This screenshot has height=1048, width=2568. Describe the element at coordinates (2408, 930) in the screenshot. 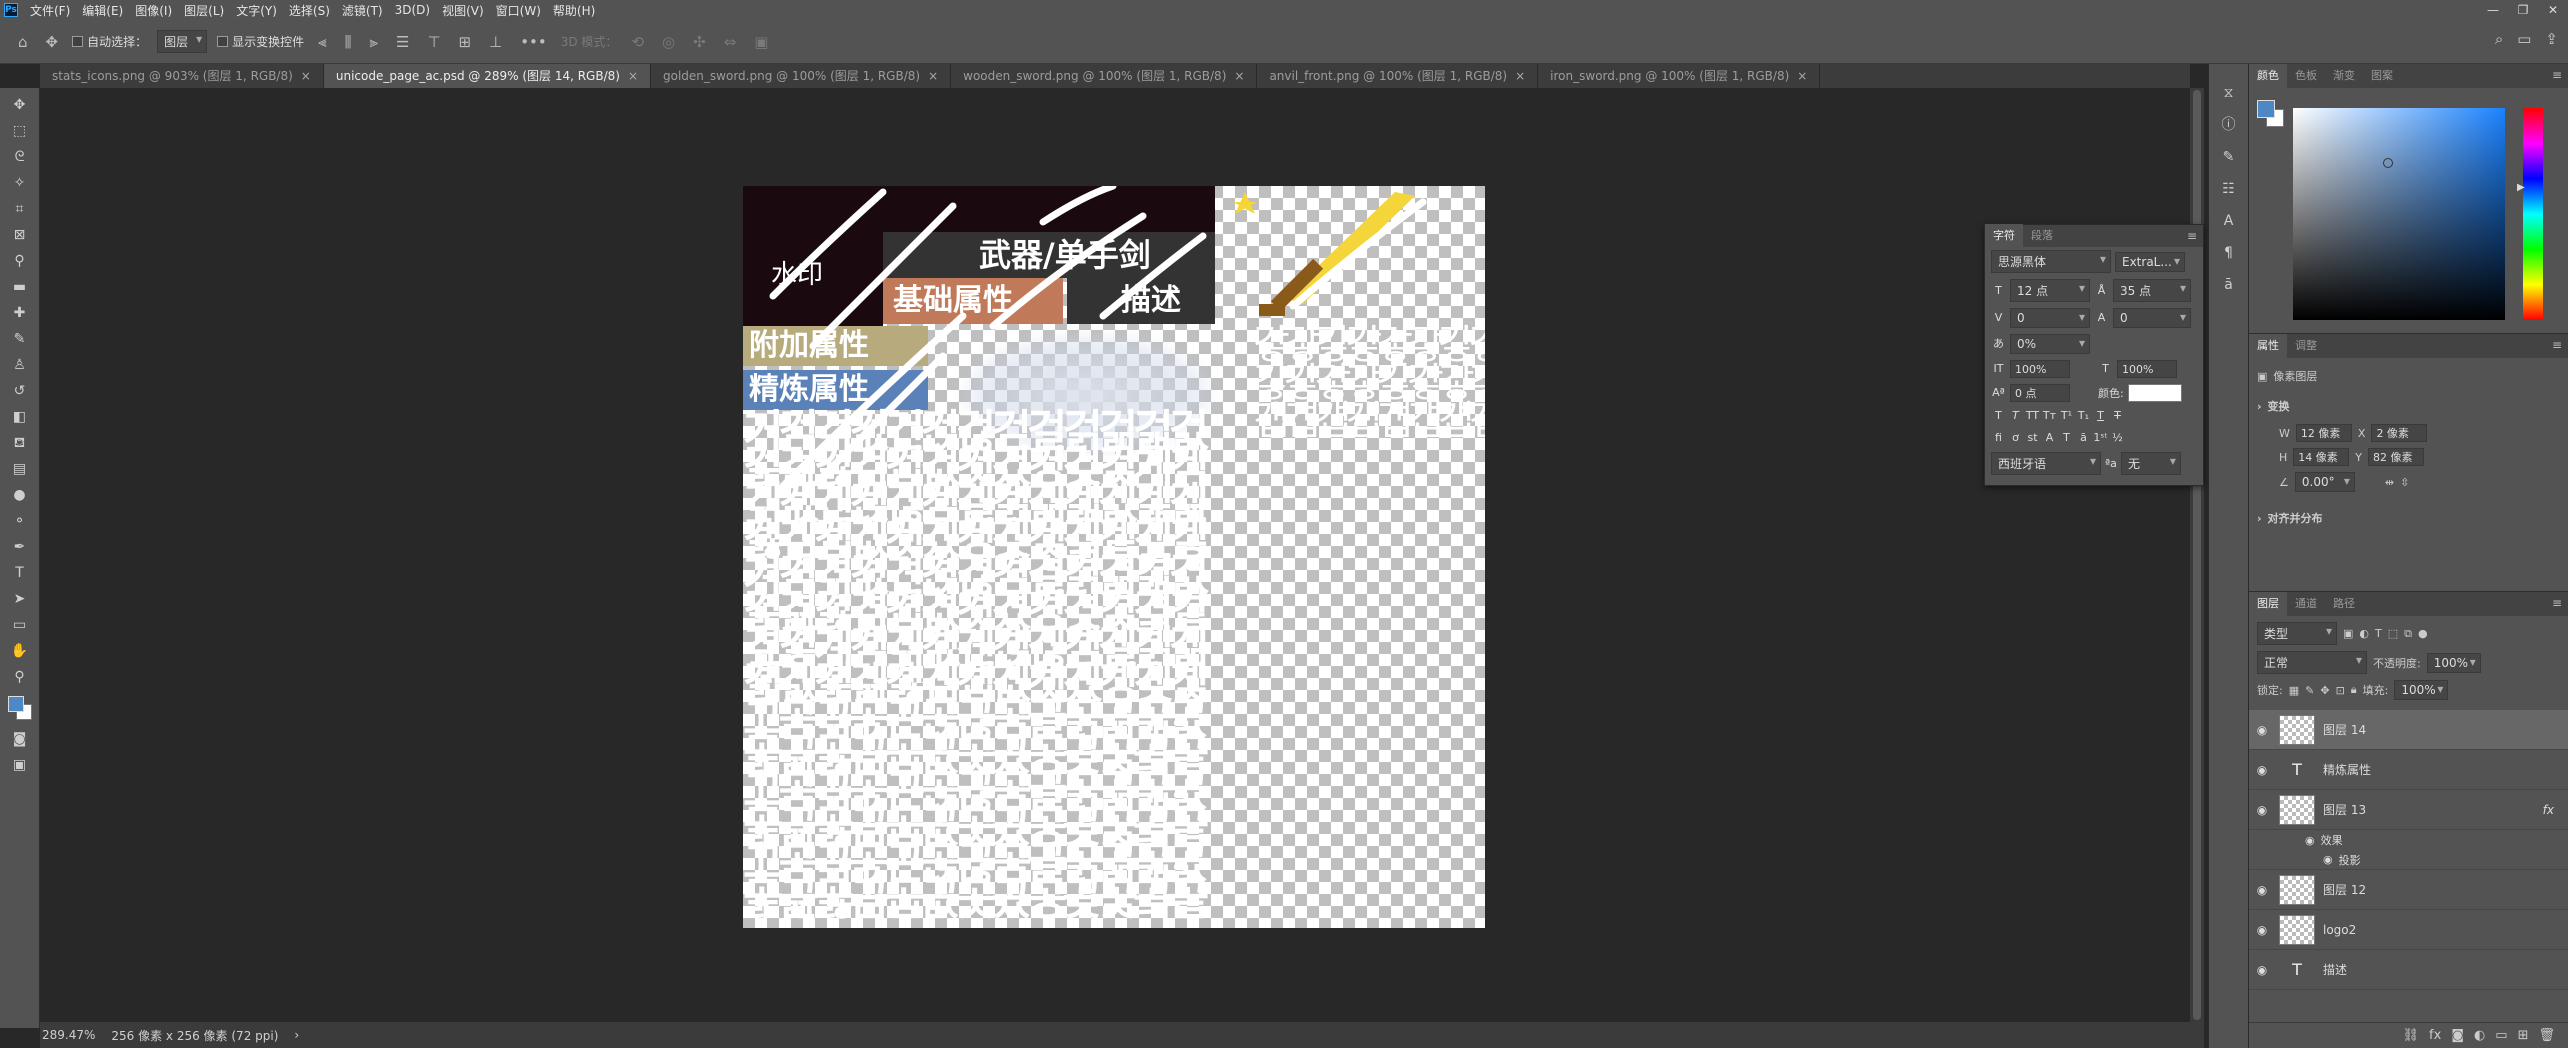

I see `layer-row: ◉ logo2` at that location.